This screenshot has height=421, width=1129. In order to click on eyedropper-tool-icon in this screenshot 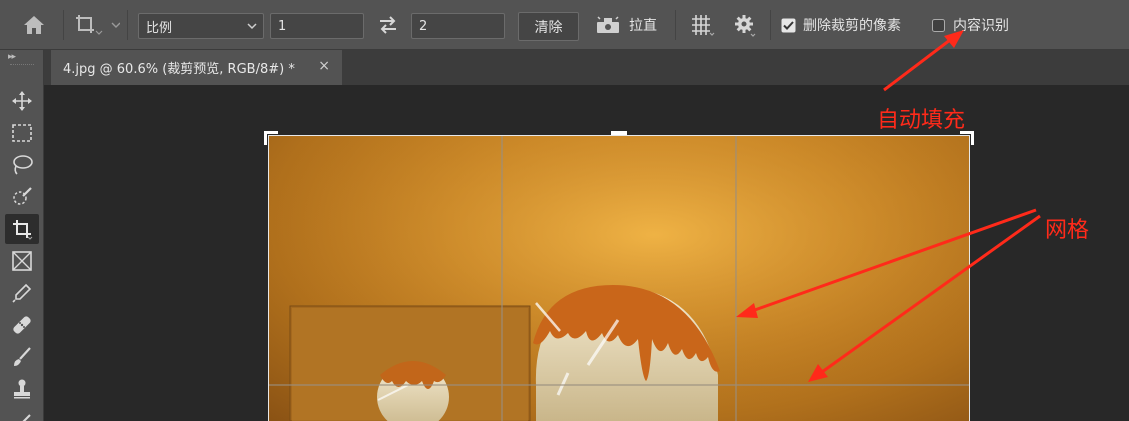, I will do `click(22, 293)`.